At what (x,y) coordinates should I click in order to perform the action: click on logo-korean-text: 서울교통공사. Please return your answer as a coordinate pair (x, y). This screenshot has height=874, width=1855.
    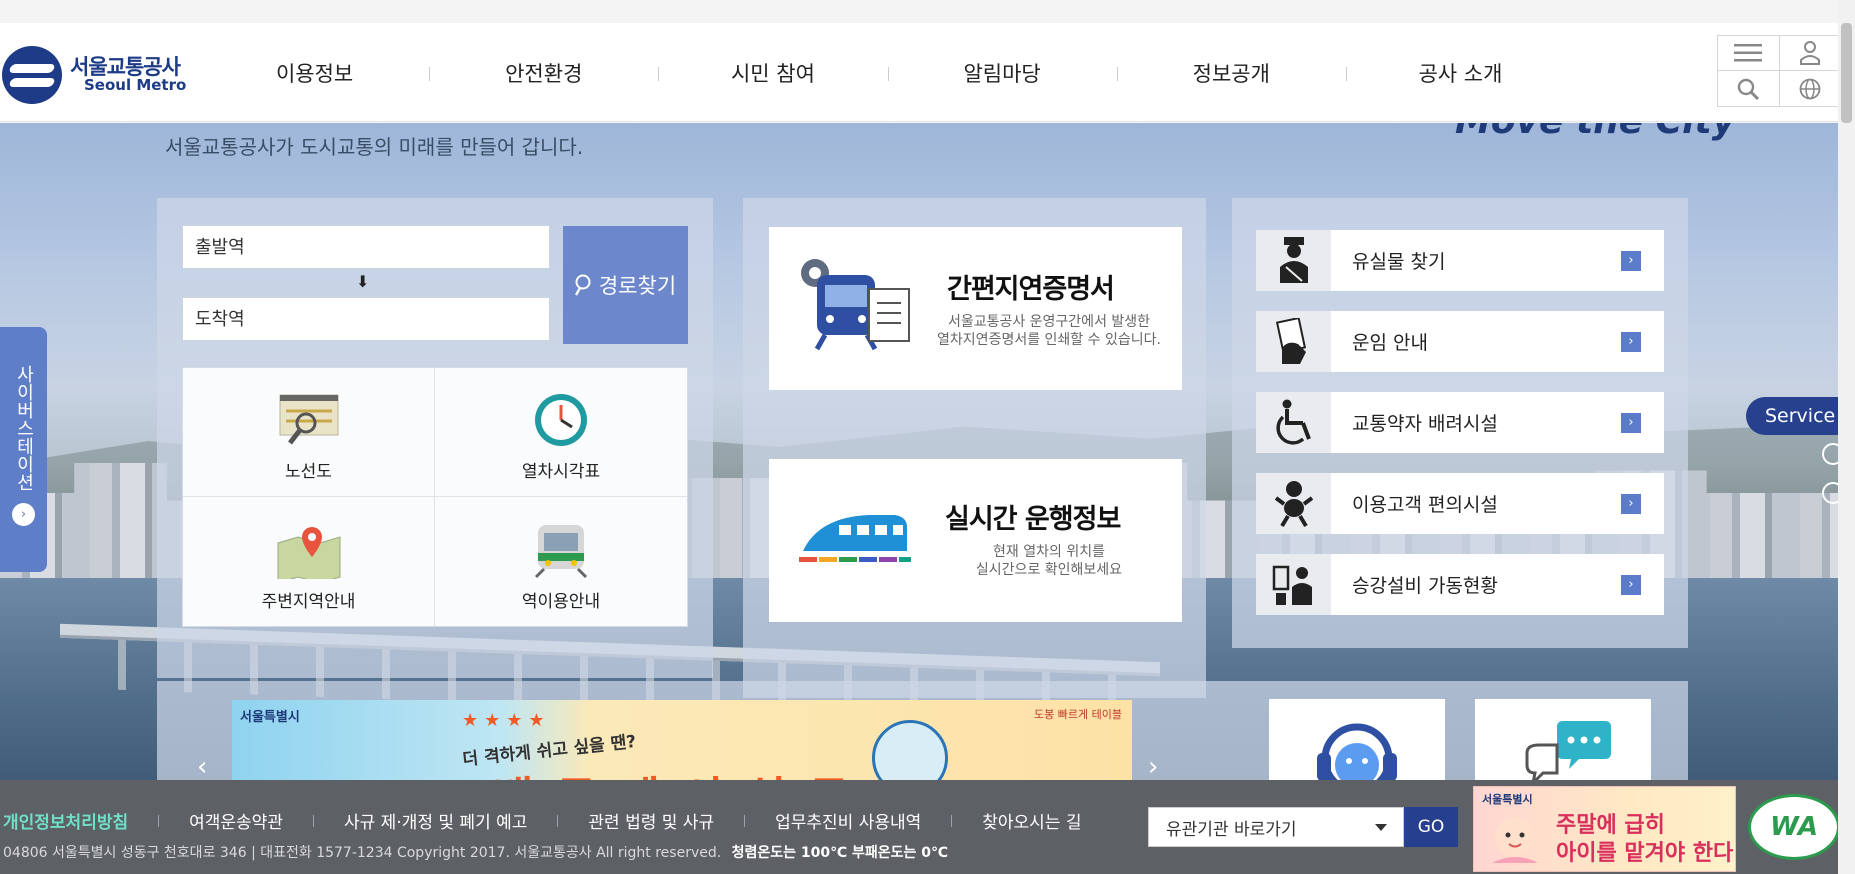
    Looking at the image, I should click on (125, 67).